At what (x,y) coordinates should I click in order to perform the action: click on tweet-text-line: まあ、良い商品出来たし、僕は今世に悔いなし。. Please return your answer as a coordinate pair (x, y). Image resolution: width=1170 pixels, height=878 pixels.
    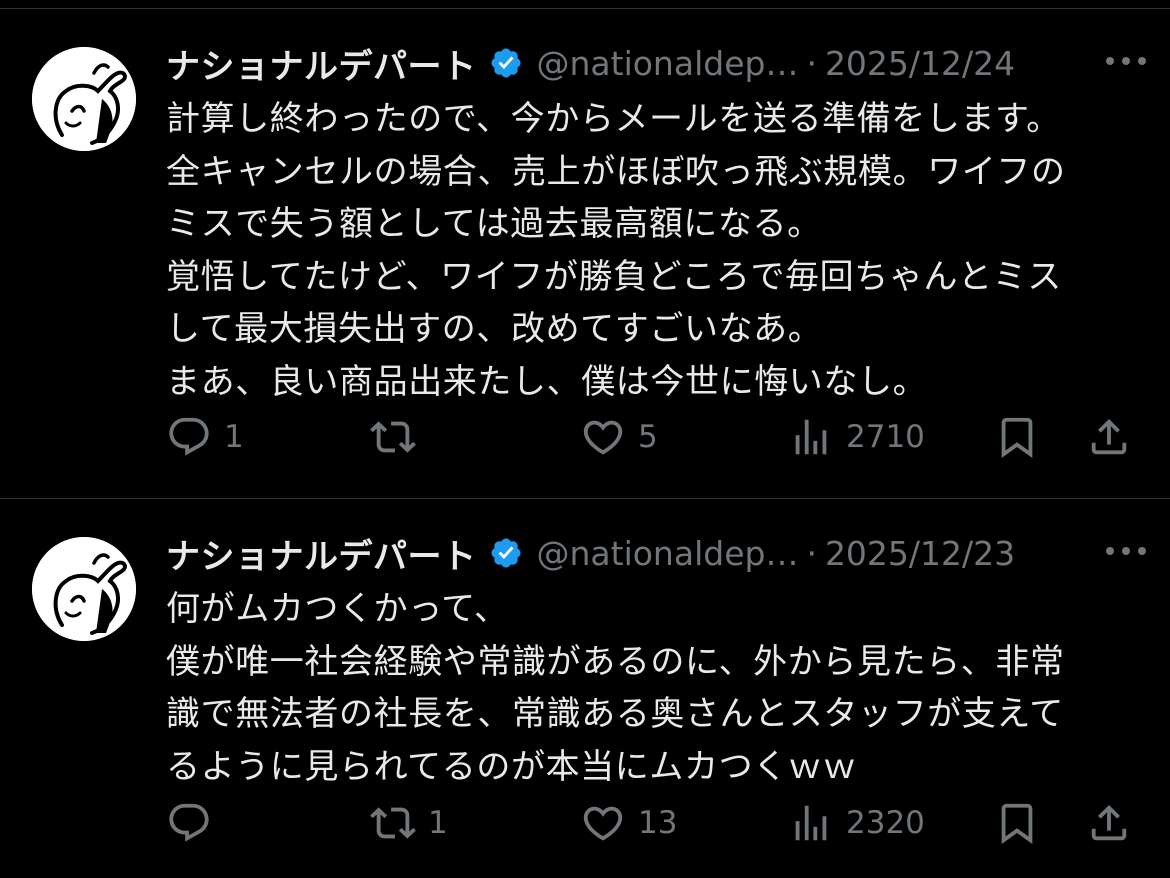
    Looking at the image, I should click on (547, 381).